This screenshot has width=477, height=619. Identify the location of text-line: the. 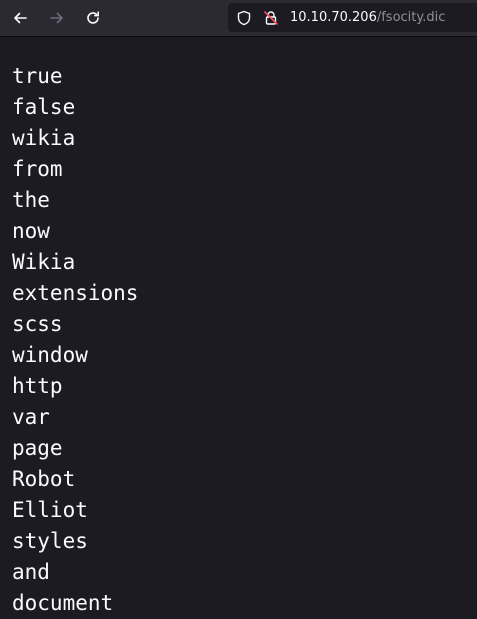
(31, 200).